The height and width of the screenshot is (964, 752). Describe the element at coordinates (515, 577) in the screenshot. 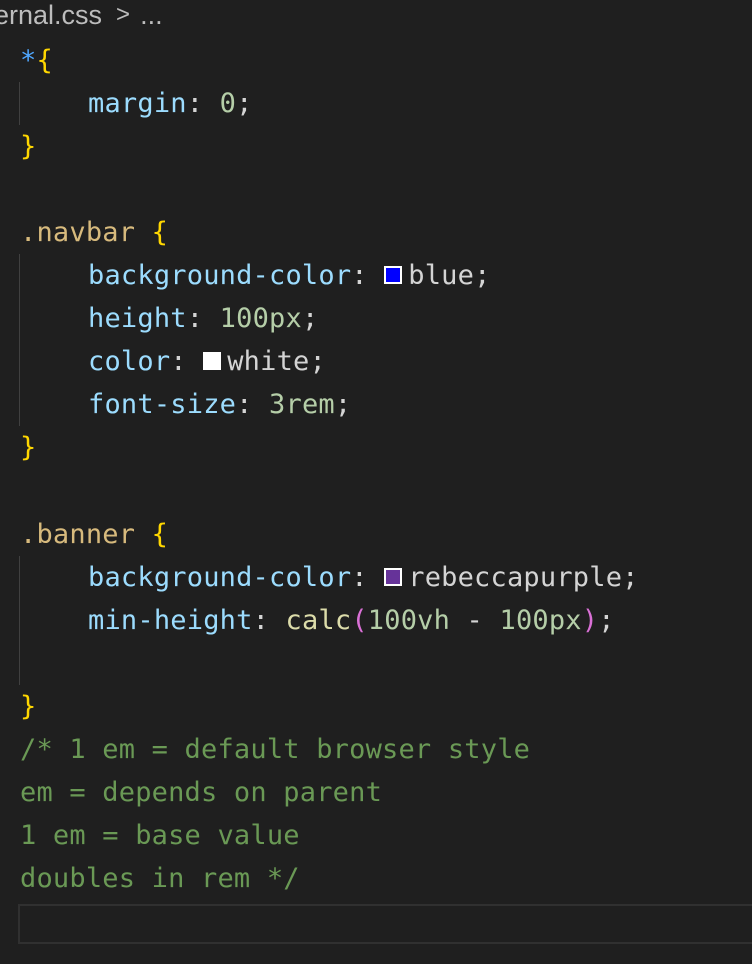

I see `value: rebeccapurple` at that location.